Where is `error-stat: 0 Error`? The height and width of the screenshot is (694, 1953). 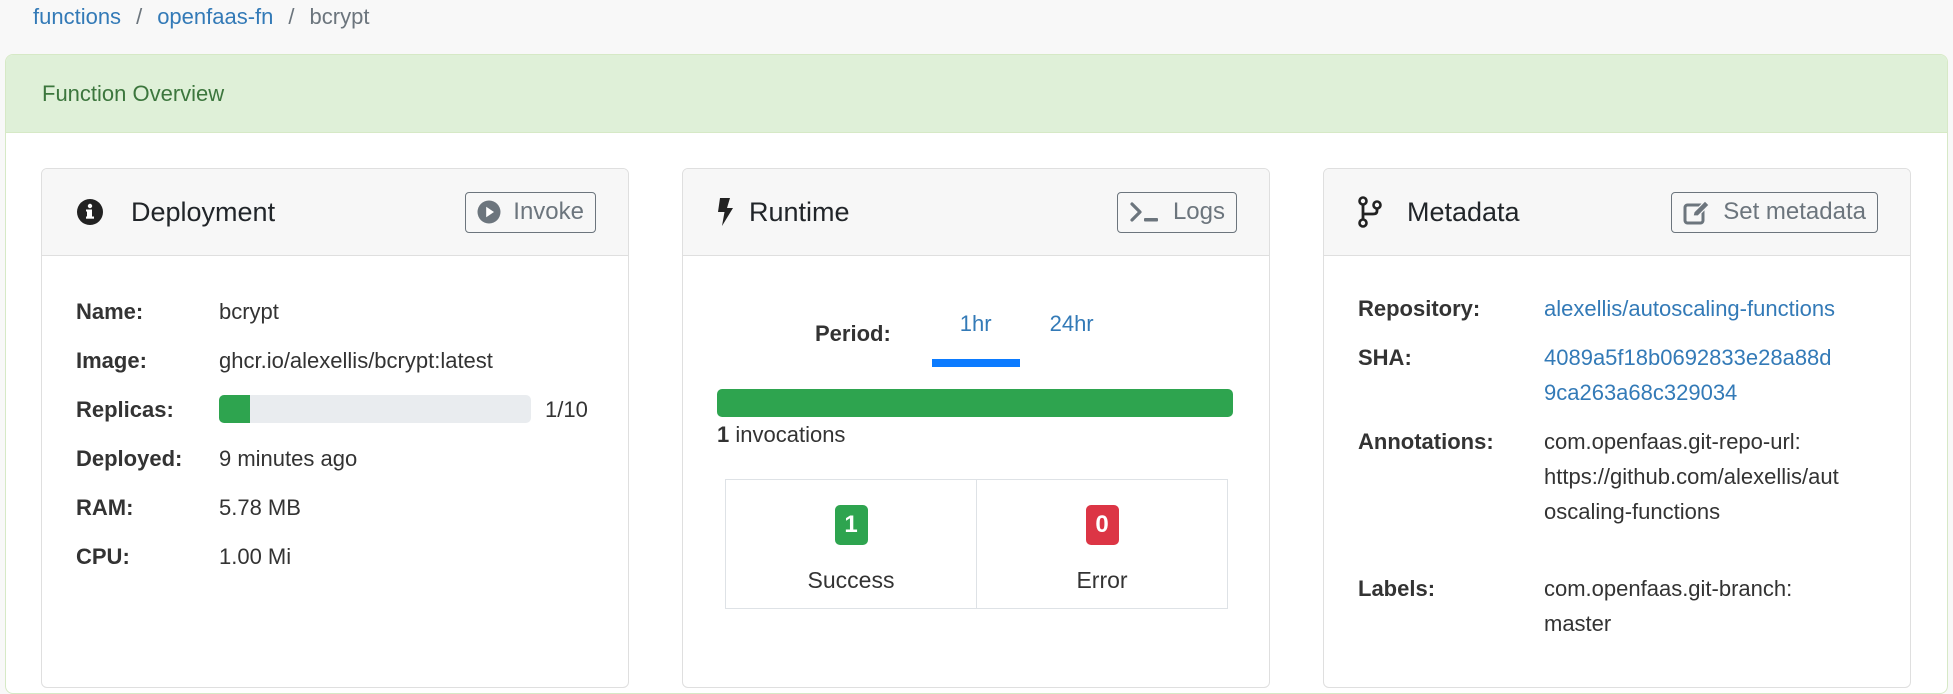
error-stat: 0 Error is located at coordinates (1101, 544).